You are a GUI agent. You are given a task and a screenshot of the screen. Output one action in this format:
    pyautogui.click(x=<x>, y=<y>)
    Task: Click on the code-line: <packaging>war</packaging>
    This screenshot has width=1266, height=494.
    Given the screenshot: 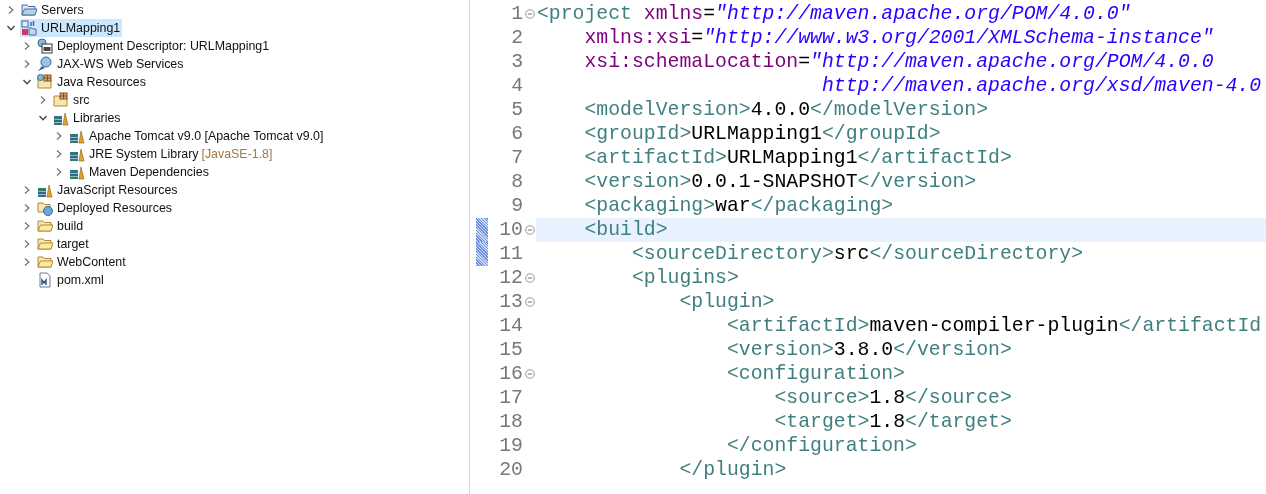 What is the action you would take?
    pyautogui.click(x=738, y=206)
    